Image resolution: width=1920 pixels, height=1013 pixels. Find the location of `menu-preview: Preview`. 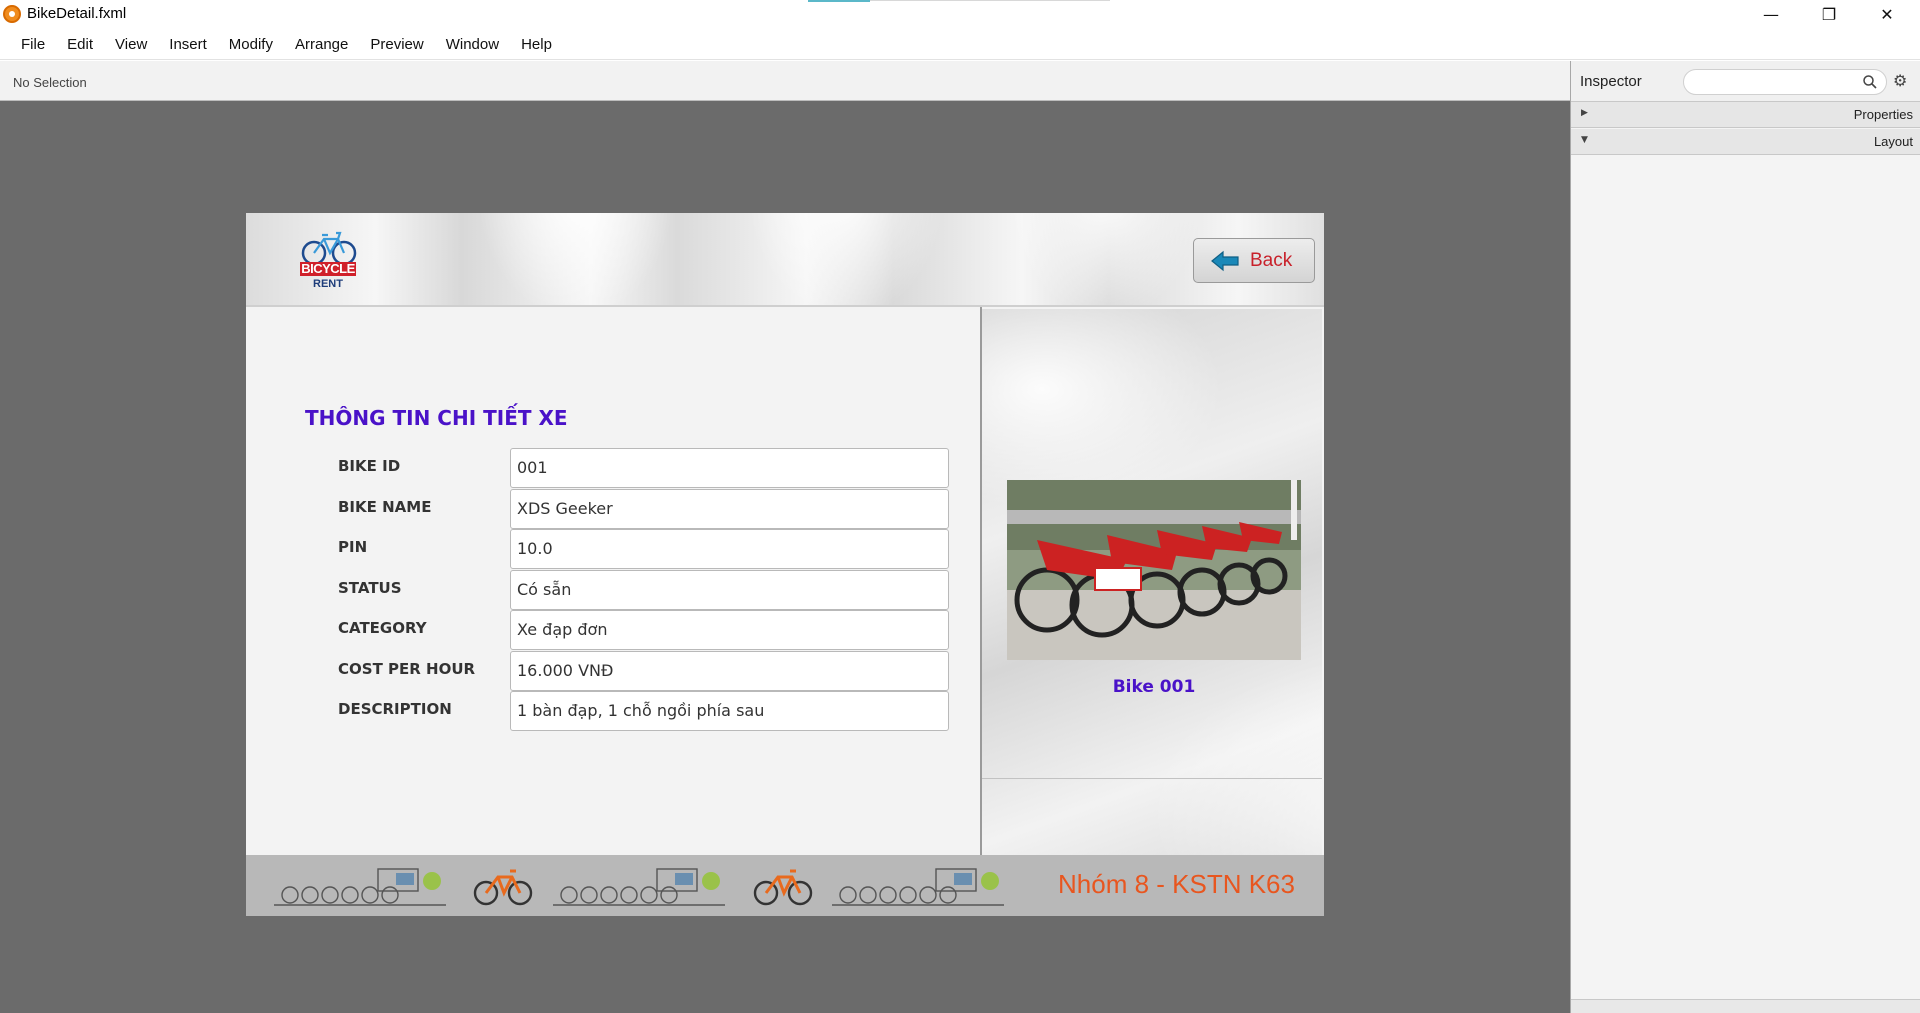

menu-preview: Preview is located at coordinates (396, 44).